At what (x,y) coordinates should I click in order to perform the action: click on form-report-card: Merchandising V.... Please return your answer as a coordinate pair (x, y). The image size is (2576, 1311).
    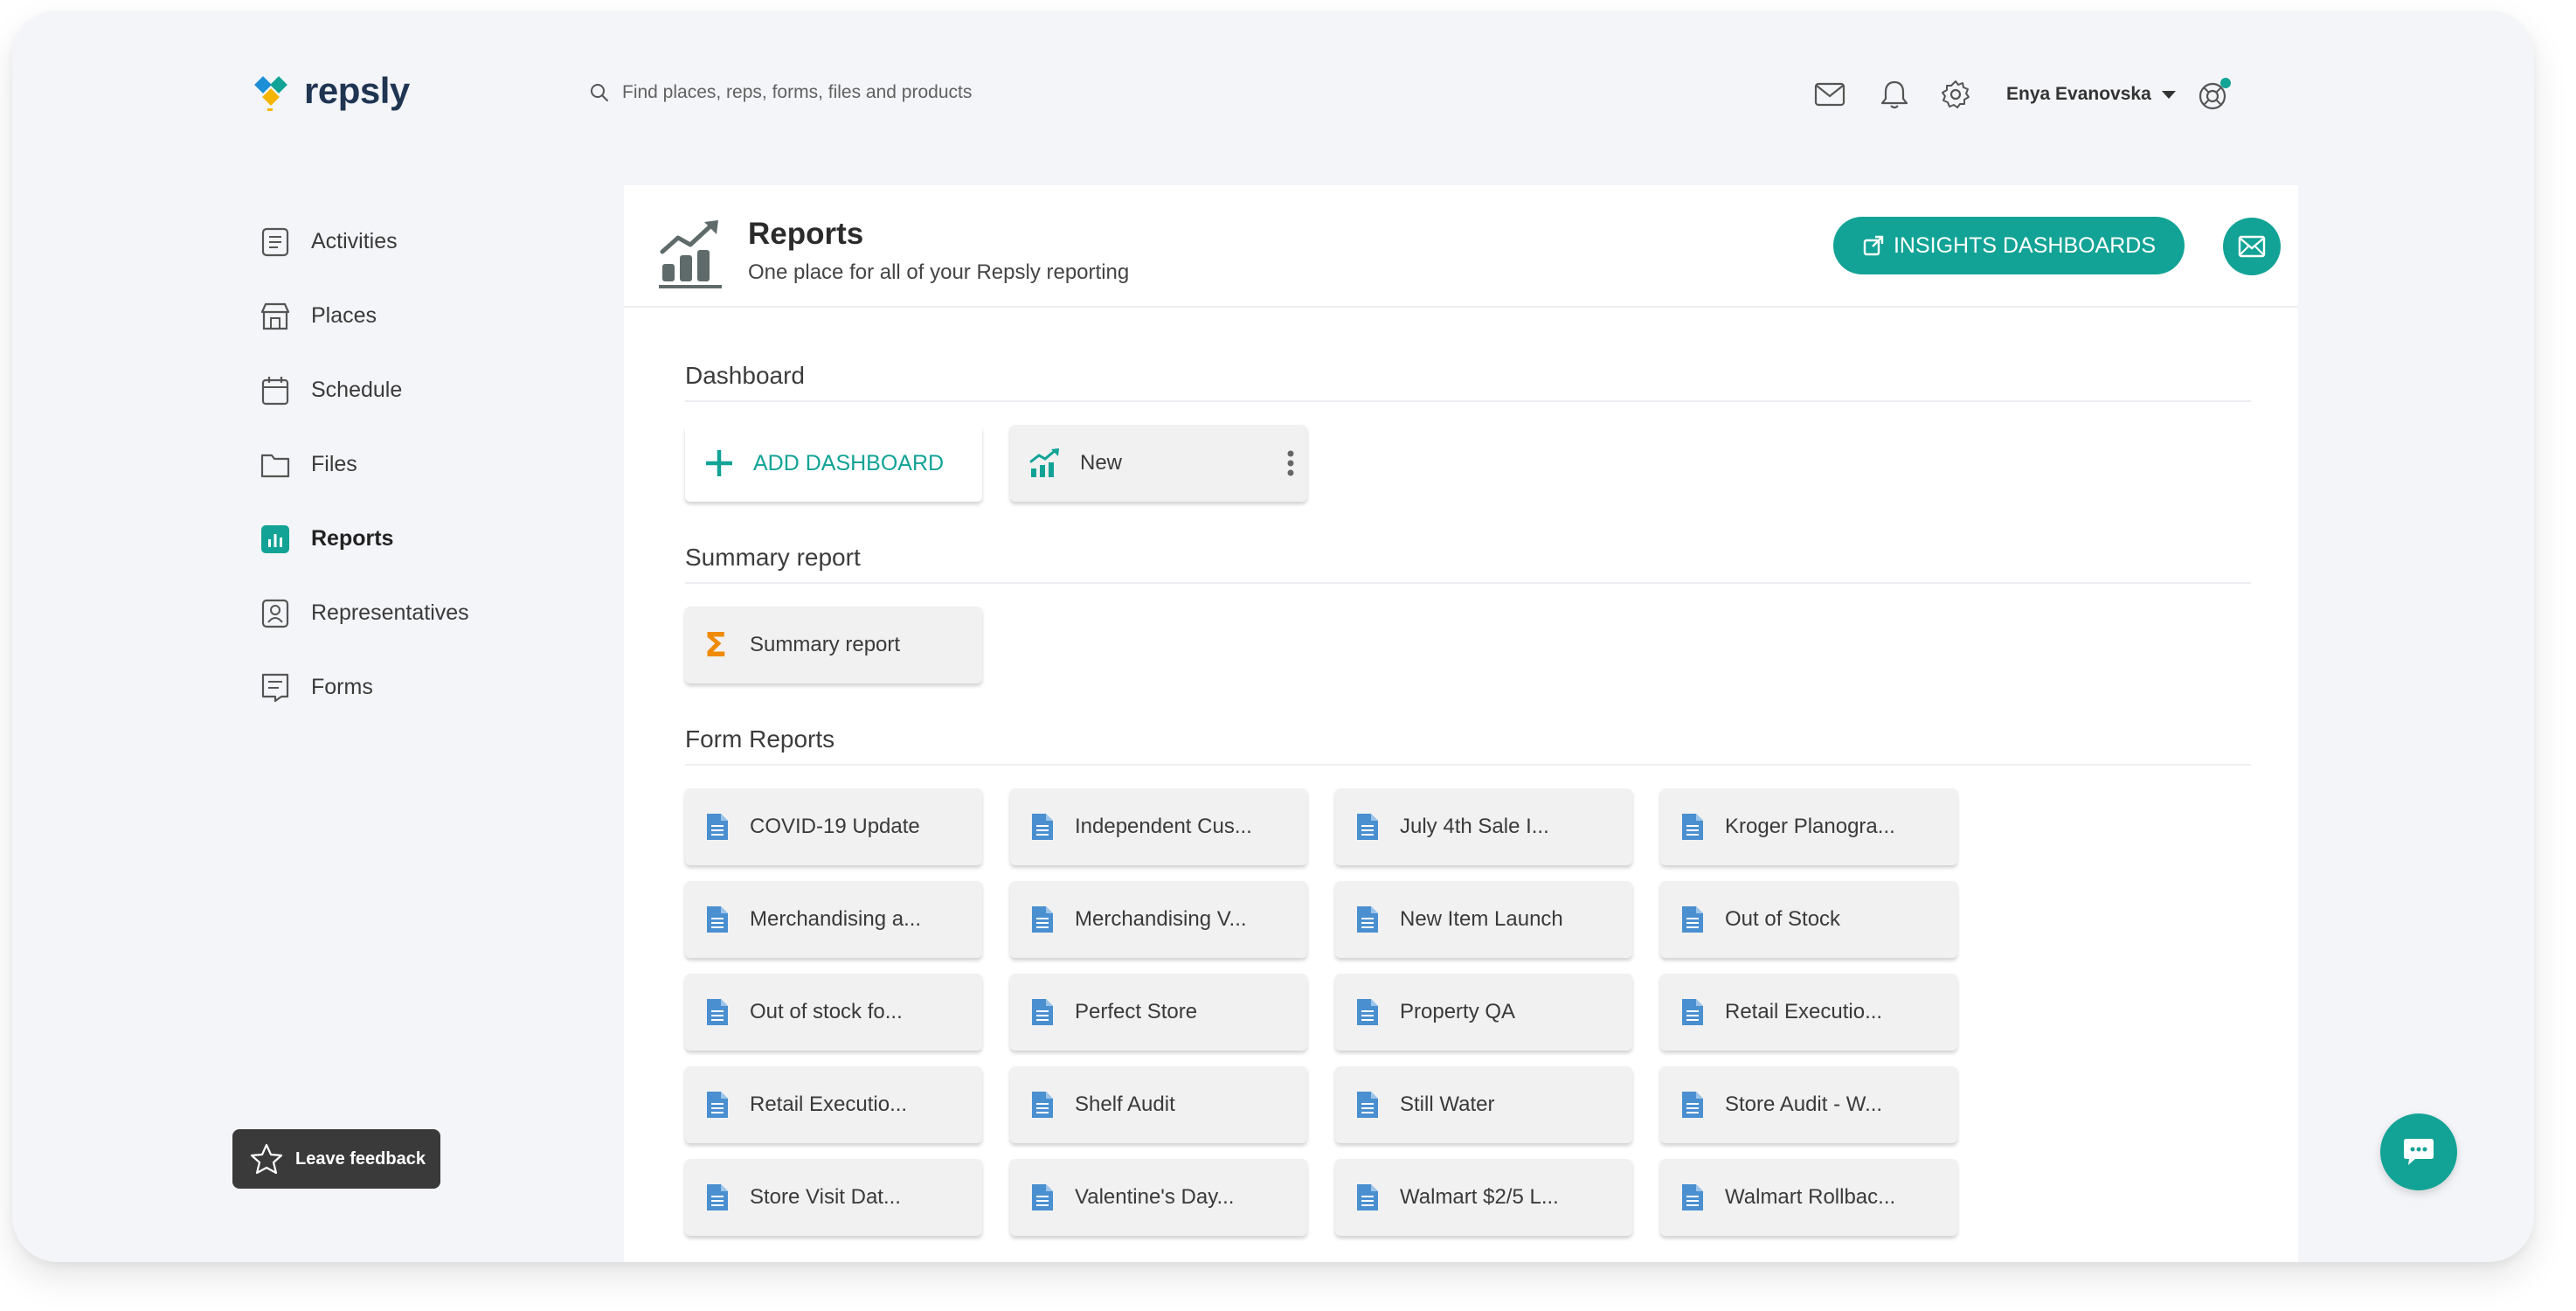
    Looking at the image, I should click on (1158, 920).